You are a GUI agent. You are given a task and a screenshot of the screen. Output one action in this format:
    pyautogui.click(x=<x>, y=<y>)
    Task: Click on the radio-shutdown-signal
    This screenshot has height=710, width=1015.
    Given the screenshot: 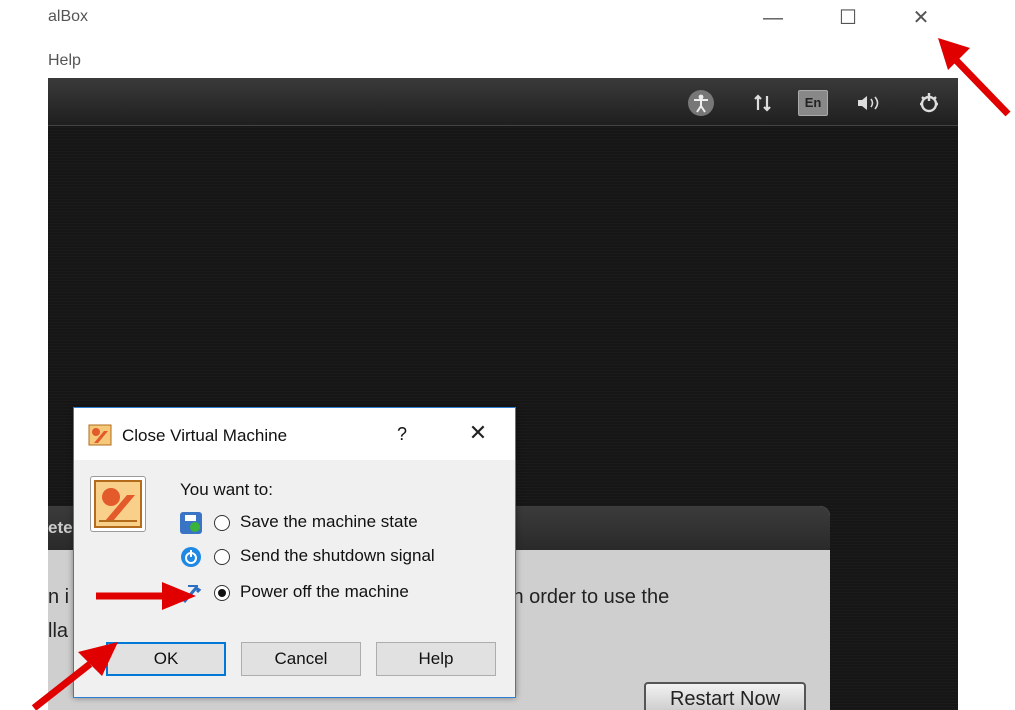 What is the action you would take?
    pyautogui.click(x=222, y=557)
    